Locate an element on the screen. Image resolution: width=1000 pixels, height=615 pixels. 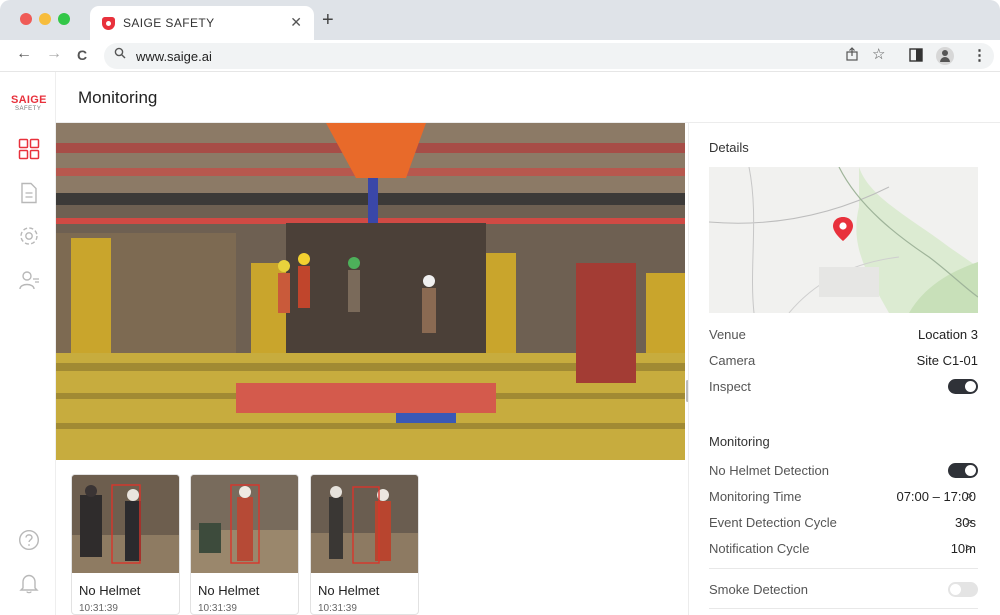
document-icon is located at coordinates (29, 193).